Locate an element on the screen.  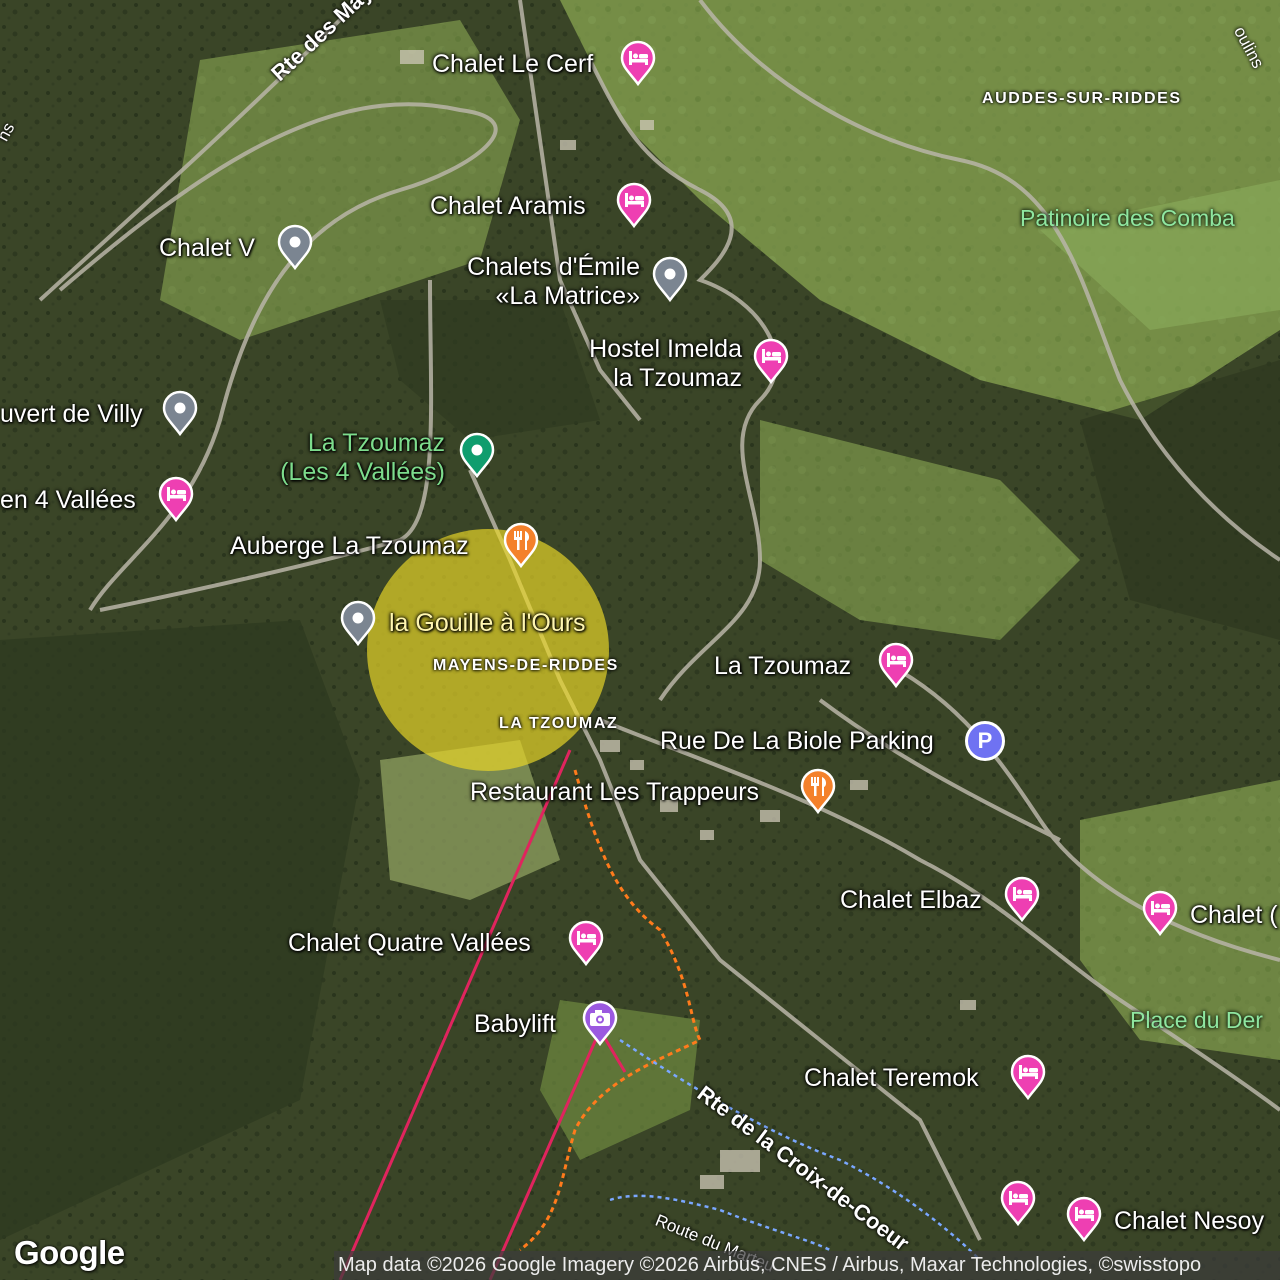
google-logo: Google is located at coordinates (69, 1252).